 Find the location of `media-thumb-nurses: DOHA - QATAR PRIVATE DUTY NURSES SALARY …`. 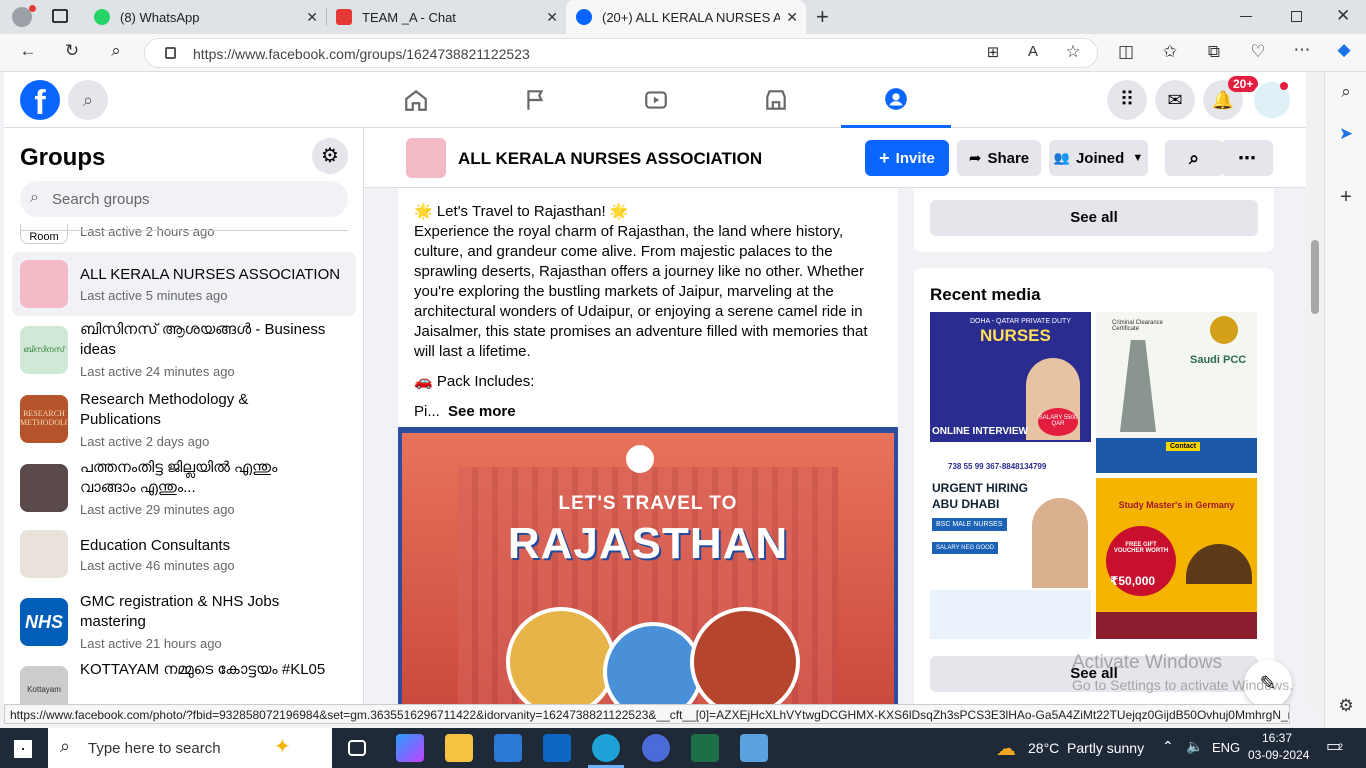

media-thumb-nurses: DOHA - QATAR PRIVATE DUTY NURSES SALARY … is located at coordinates (1010, 392).